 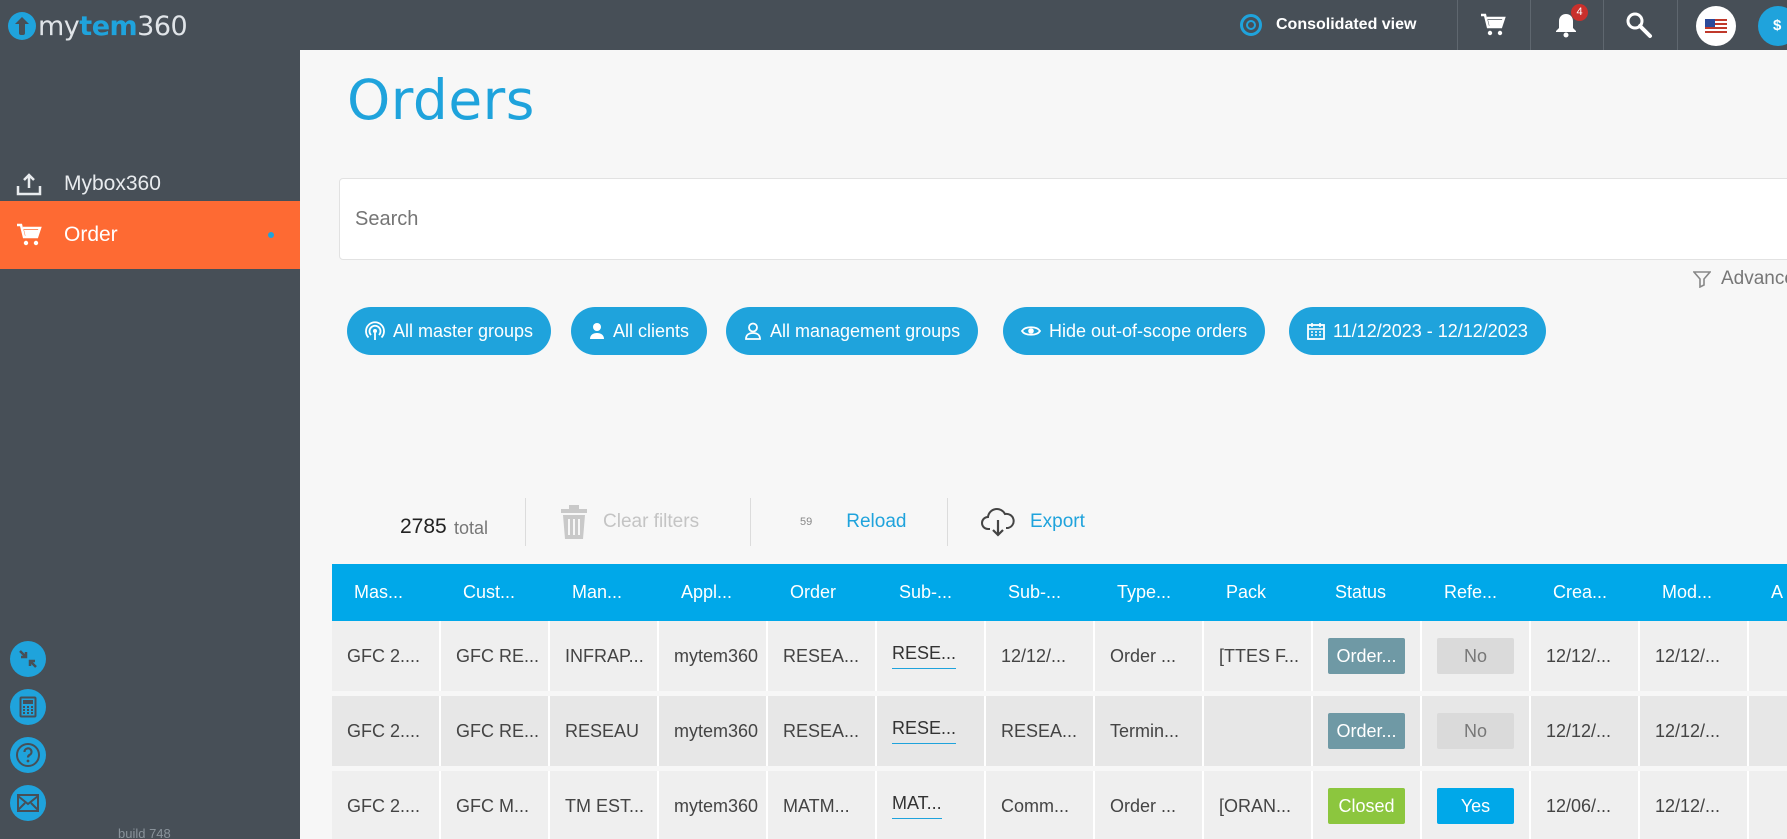 I want to click on table-cell: Yes, so click(x=1476, y=805).